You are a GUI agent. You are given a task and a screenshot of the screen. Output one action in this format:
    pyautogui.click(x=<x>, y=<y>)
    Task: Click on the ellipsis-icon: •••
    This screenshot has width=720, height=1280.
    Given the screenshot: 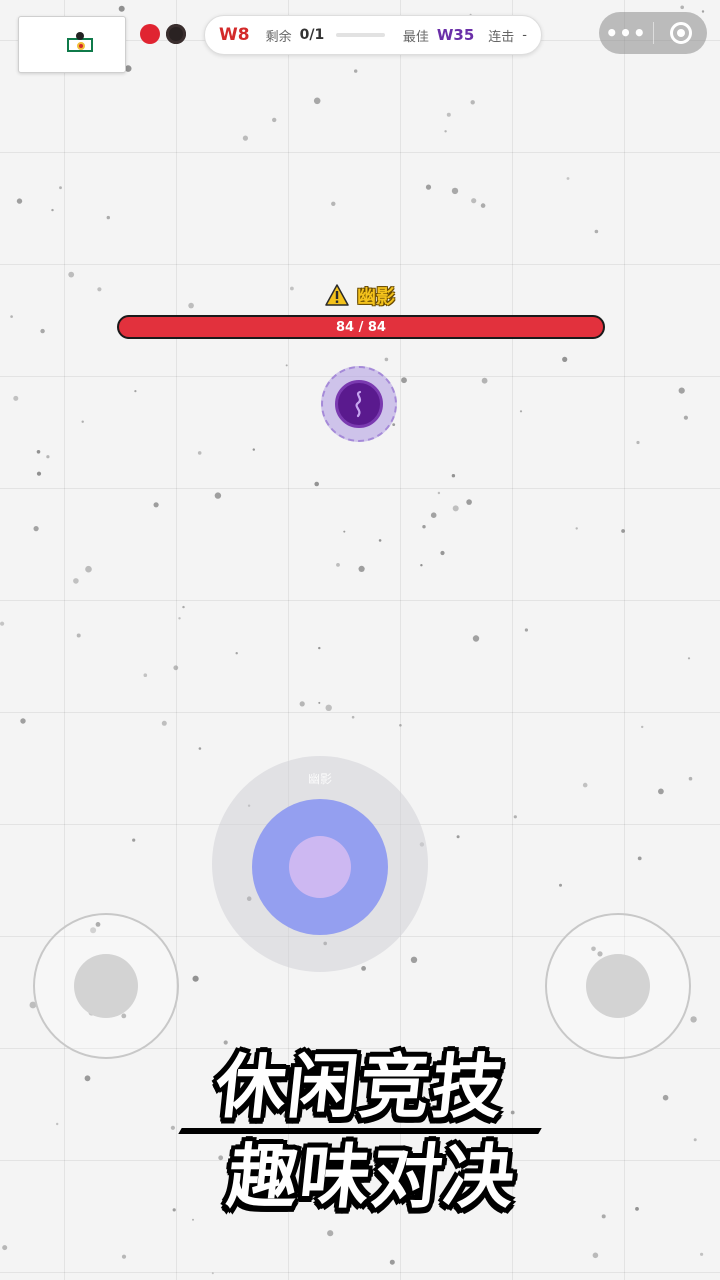 What is the action you would take?
    pyautogui.click(x=626, y=33)
    